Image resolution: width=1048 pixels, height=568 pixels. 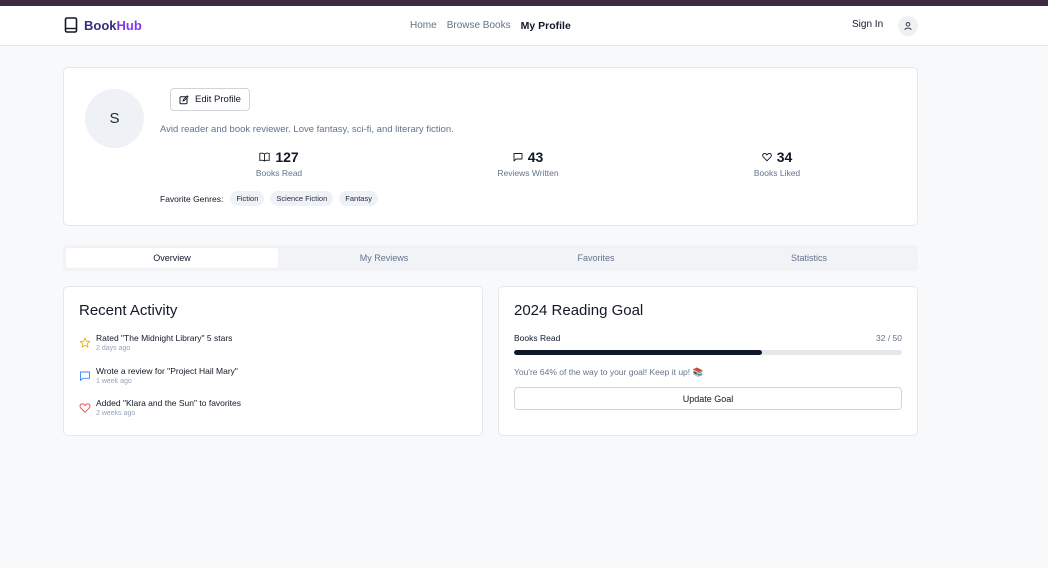 I want to click on user-icon, so click(x=908, y=26).